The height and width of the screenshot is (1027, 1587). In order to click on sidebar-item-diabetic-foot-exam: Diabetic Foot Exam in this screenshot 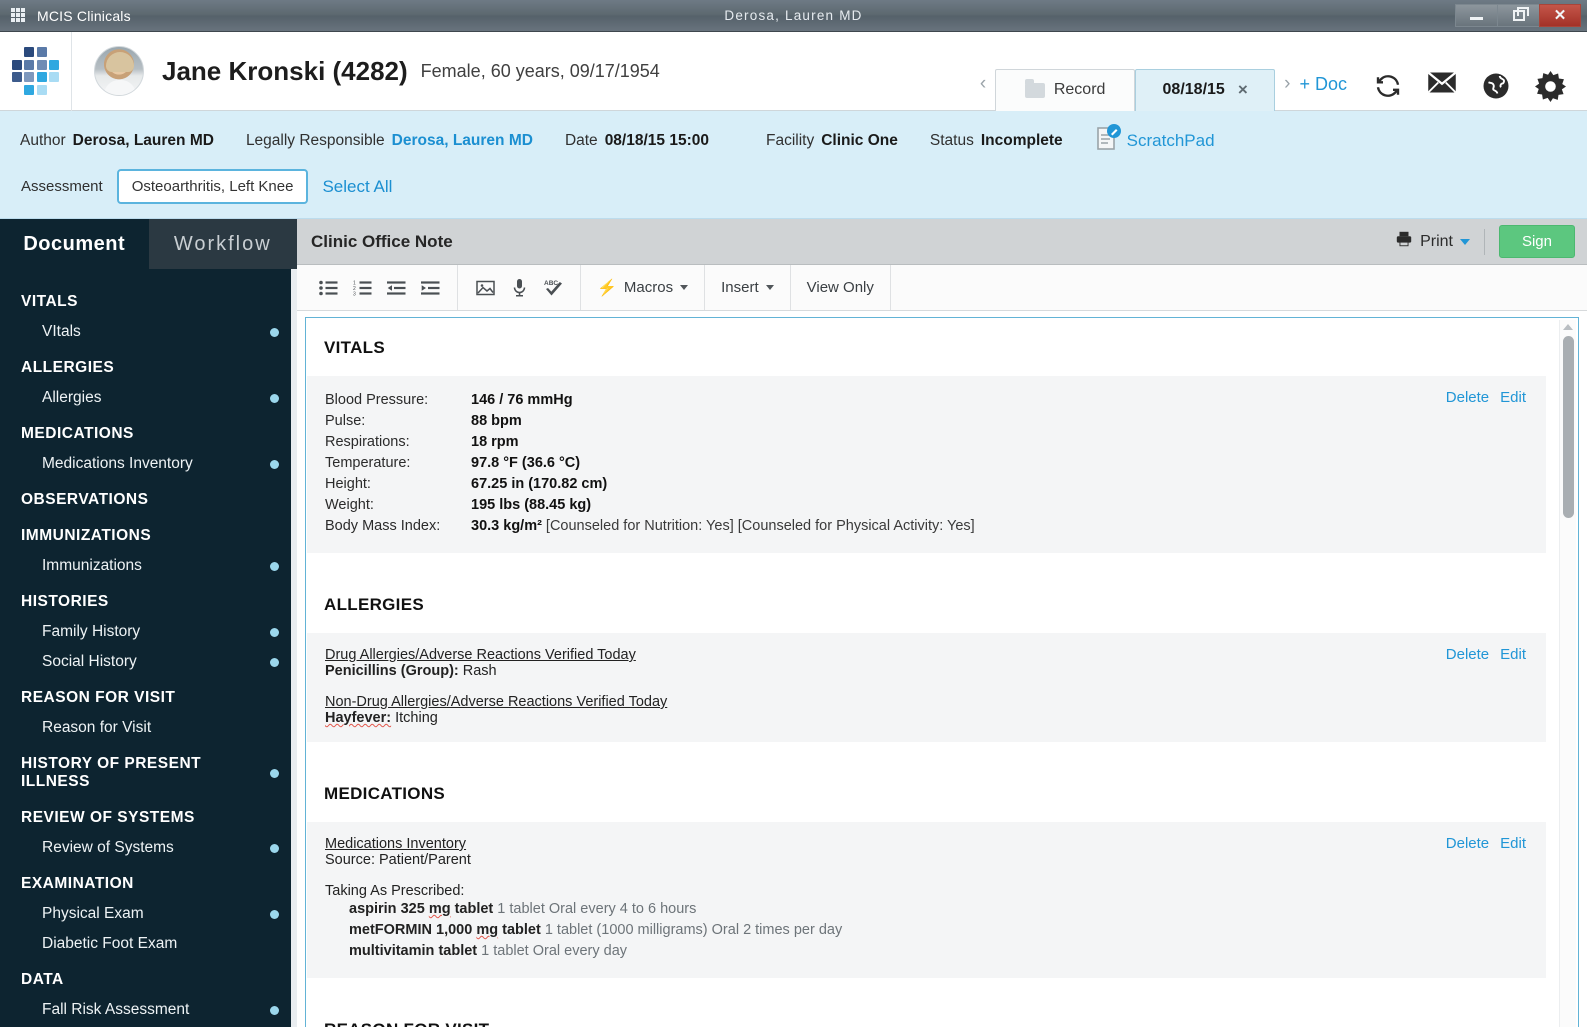, I will do `click(148, 944)`.